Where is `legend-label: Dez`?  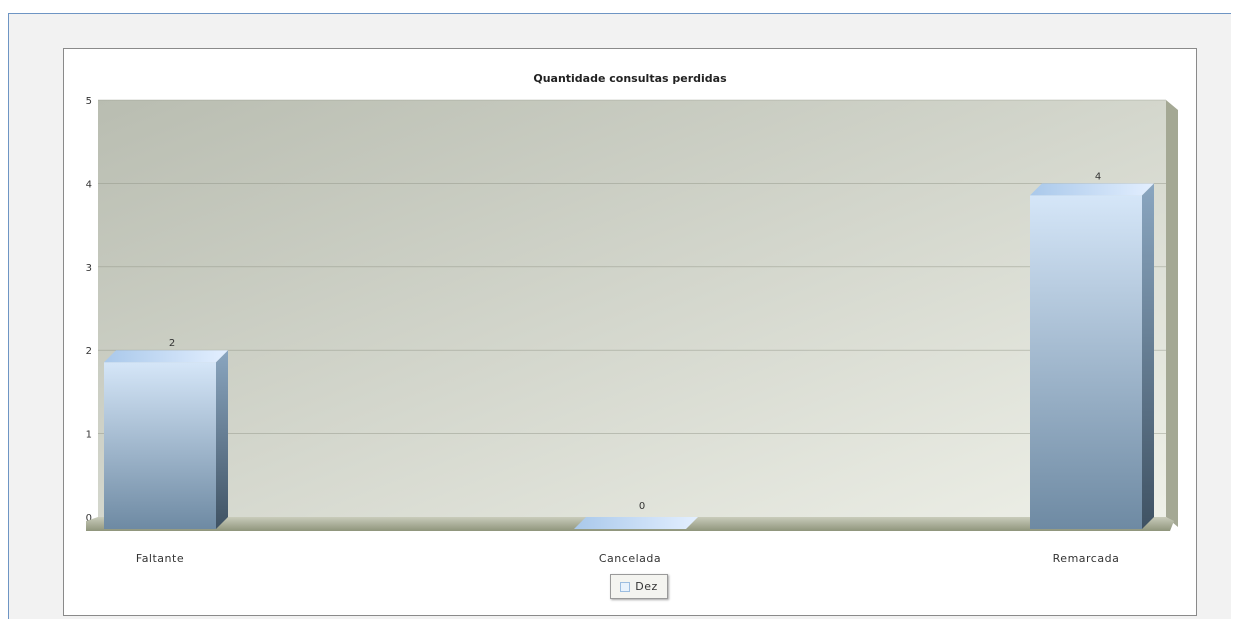
legend-label: Dez is located at coordinates (646, 586).